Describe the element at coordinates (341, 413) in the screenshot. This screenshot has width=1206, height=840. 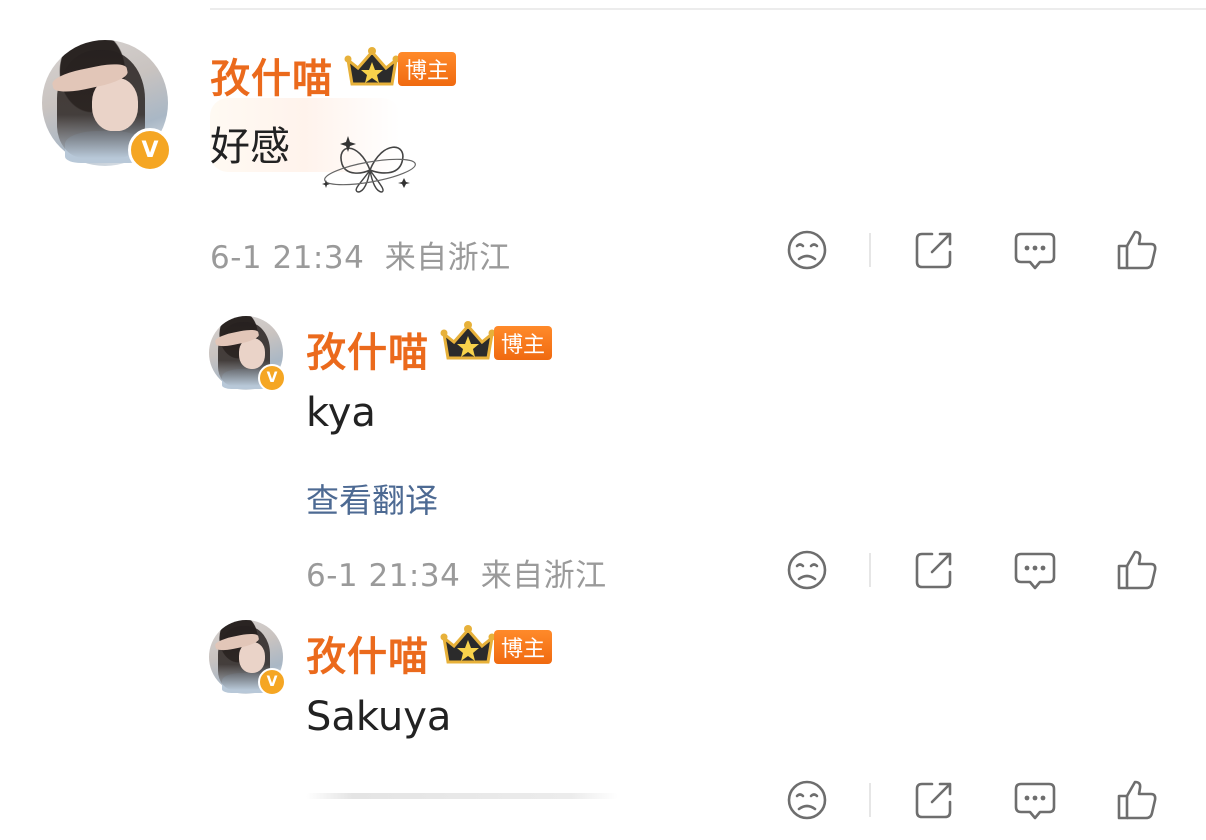
I see `comment-text: kya` at that location.